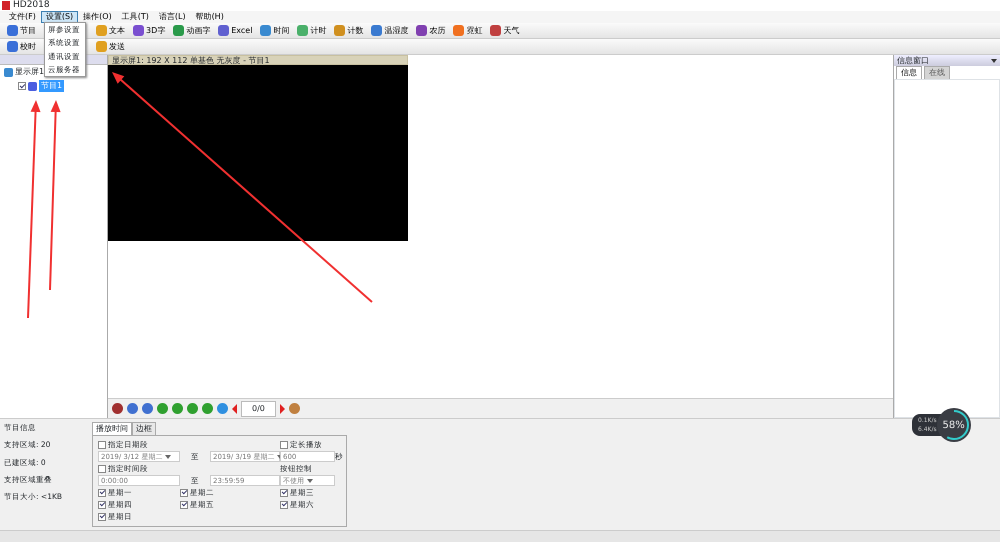 The height and width of the screenshot is (542, 1000). I want to click on menu-item: 帮助(H), so click(209, 17).